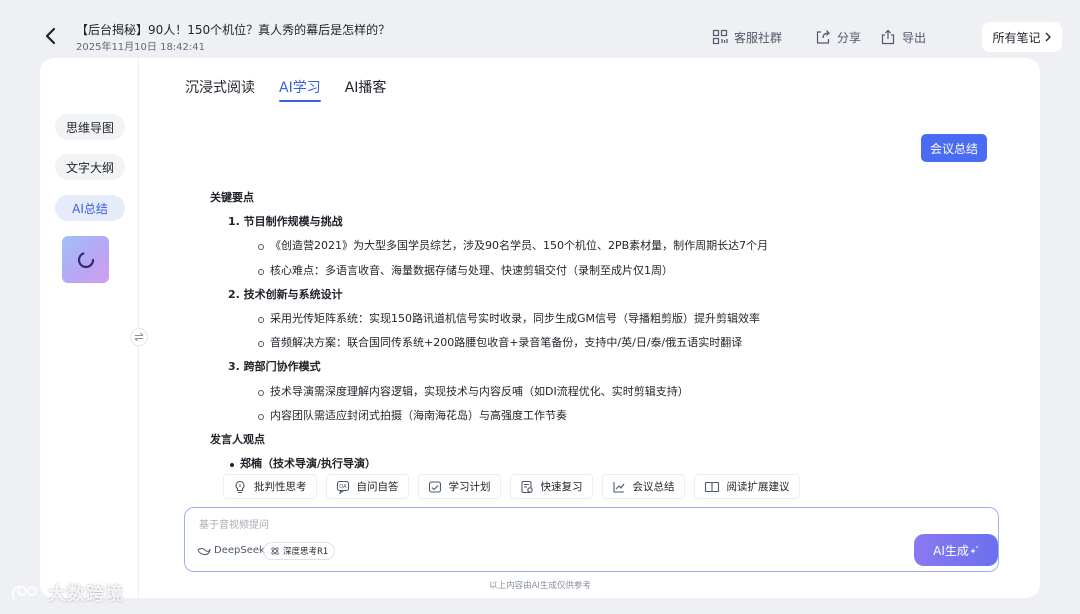 The image size is (1080, 614). I want to click on book-icon, so click(711, 486).